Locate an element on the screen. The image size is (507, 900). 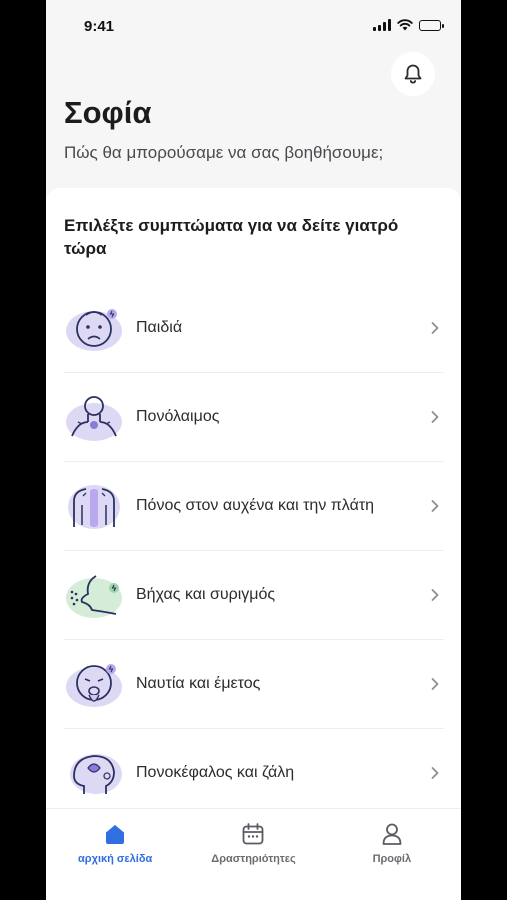
notifications-button is located at coordinates (413, 74).